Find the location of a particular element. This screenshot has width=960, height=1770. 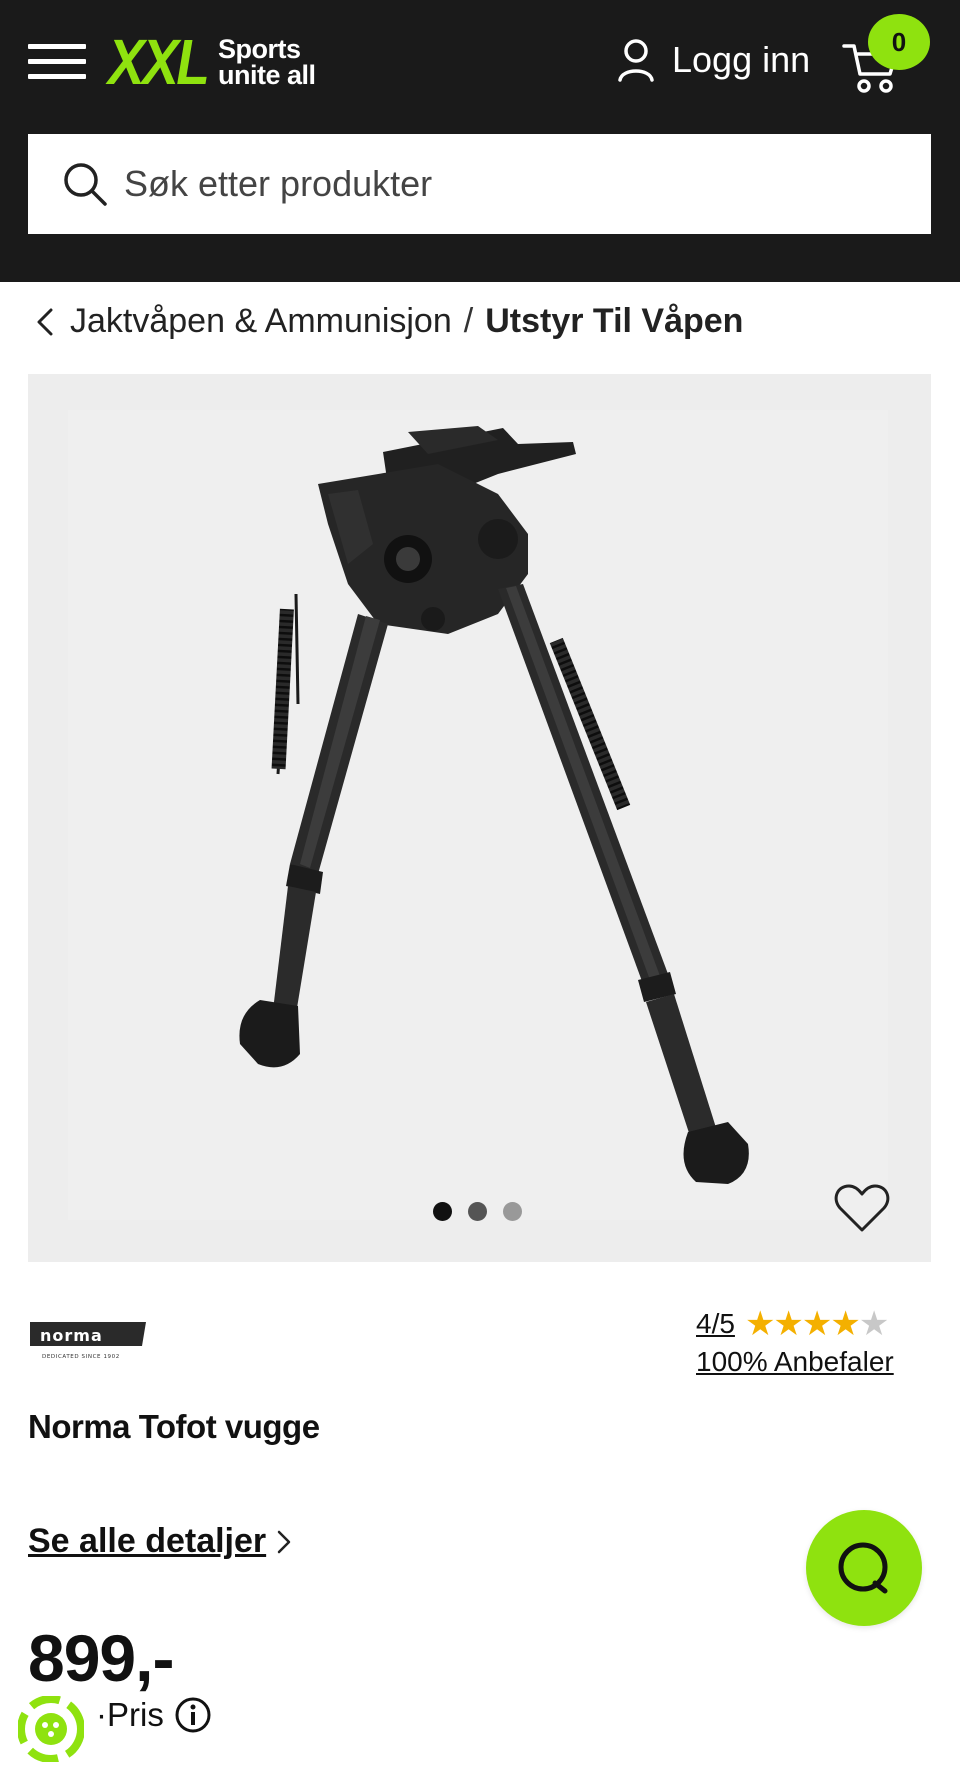

logo-tagline: Sports unite all is located at coordinates (267, 62).